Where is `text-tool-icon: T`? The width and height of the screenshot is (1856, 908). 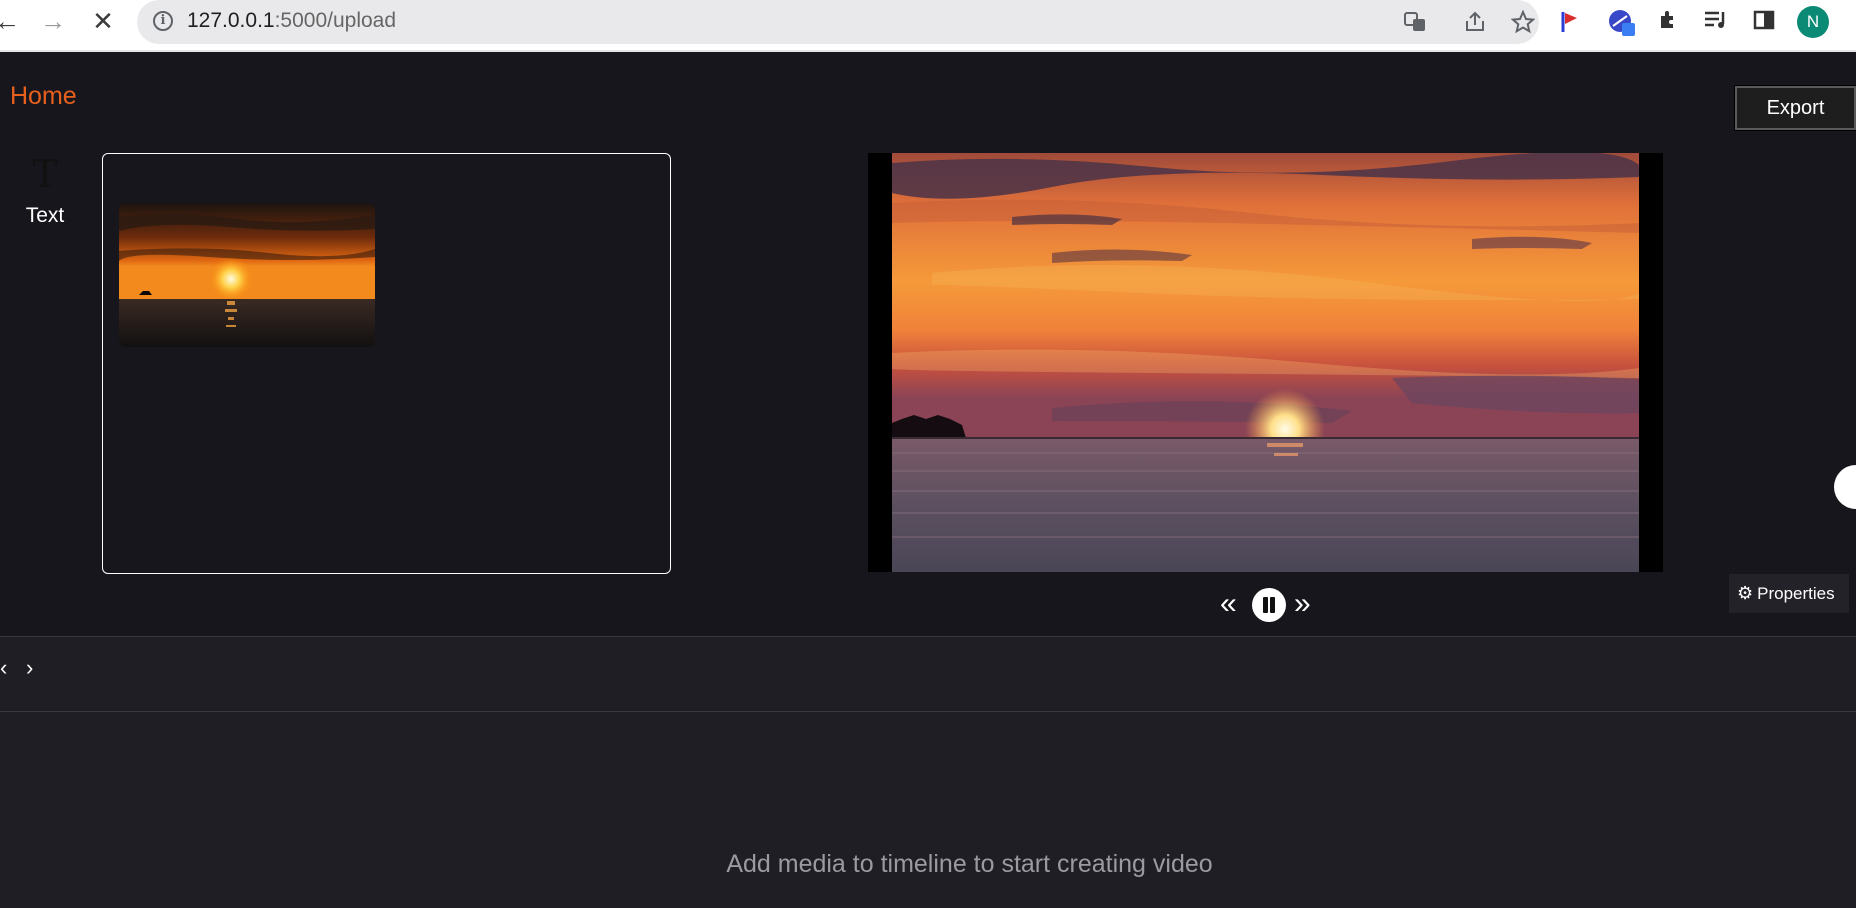
text-tool-icon: T is located at coordinates (45, 174).